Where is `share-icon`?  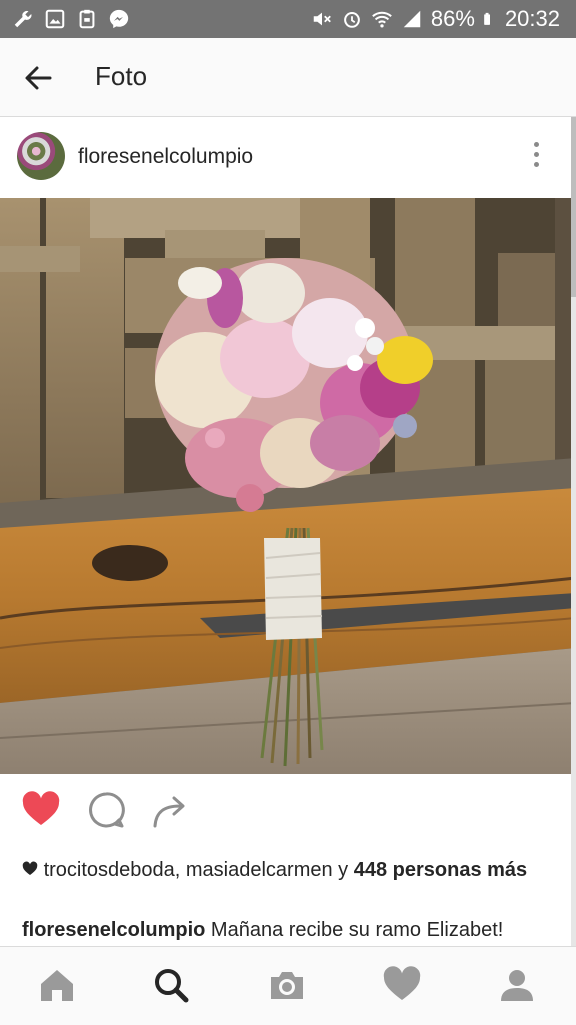
share-icon is located at coordinates (170, 810).